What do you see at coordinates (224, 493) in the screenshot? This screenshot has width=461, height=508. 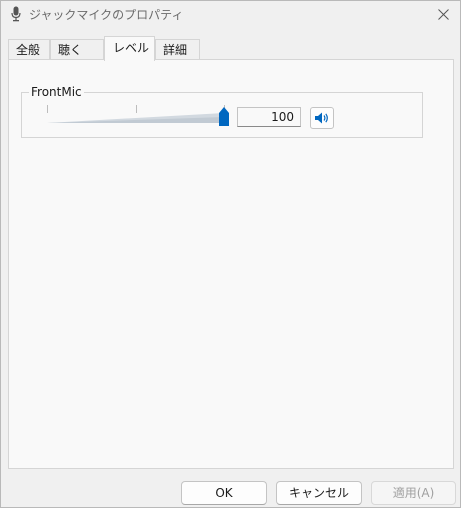 I see `ok-button: OK` at bounding box center [224, 493].